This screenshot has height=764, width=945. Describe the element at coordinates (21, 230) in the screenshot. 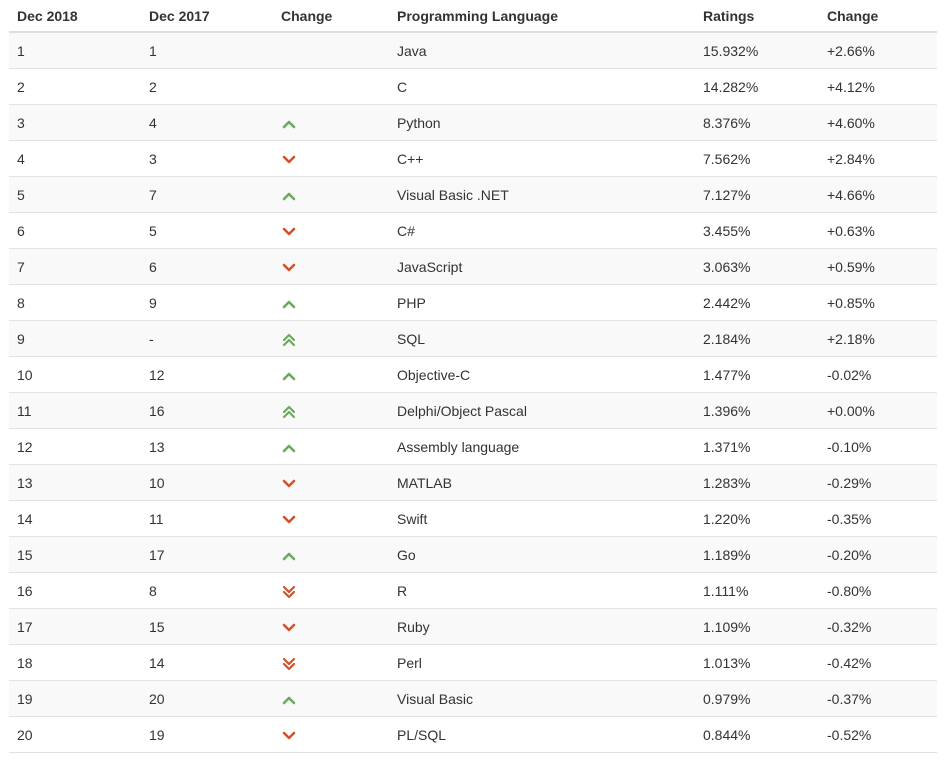

I see `rank-dec-2018: 6` at that location.